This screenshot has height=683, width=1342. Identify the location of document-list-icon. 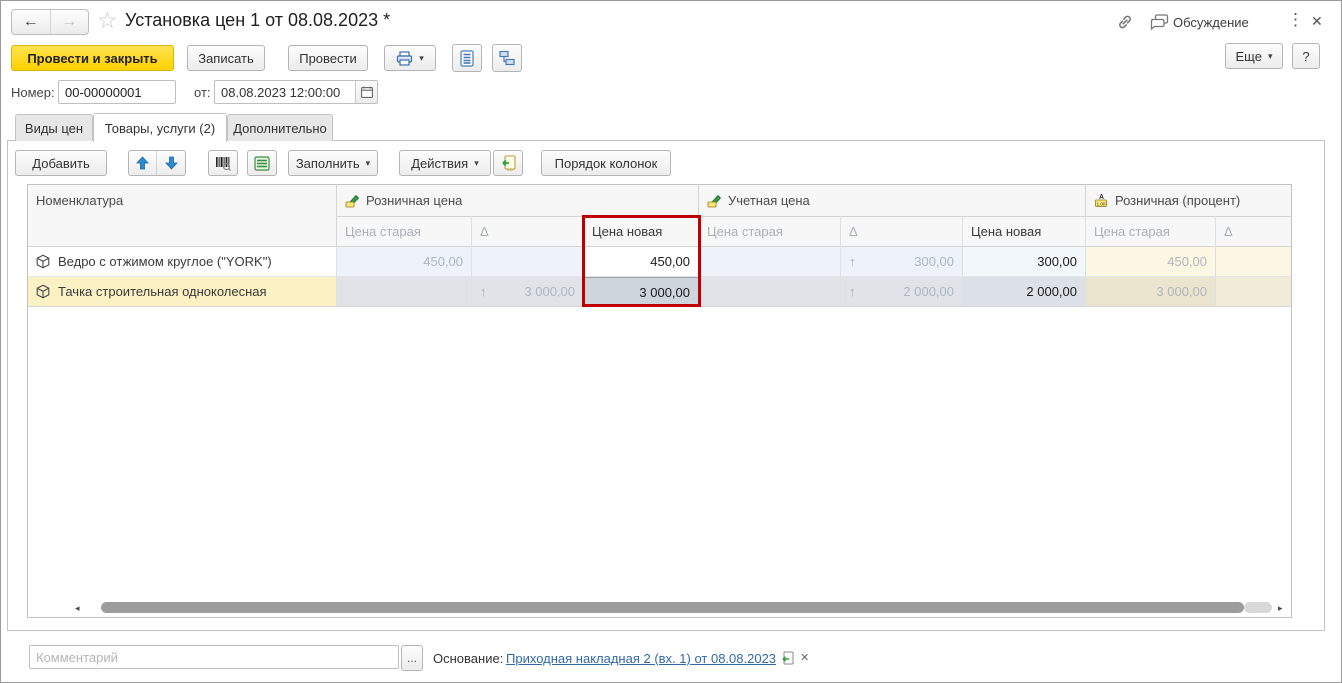
(467, 58).